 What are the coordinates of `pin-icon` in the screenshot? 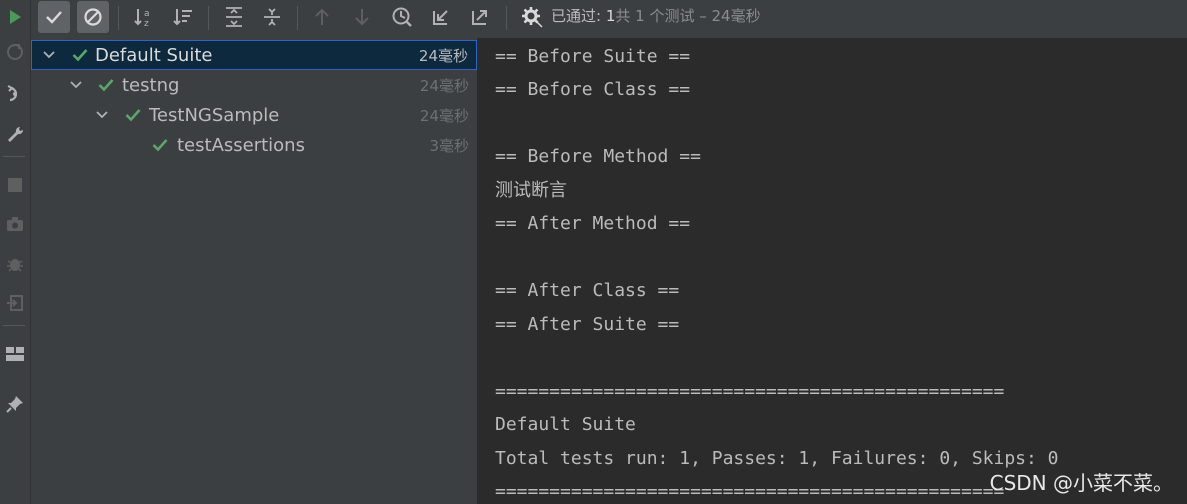 It's located at (15, 404).